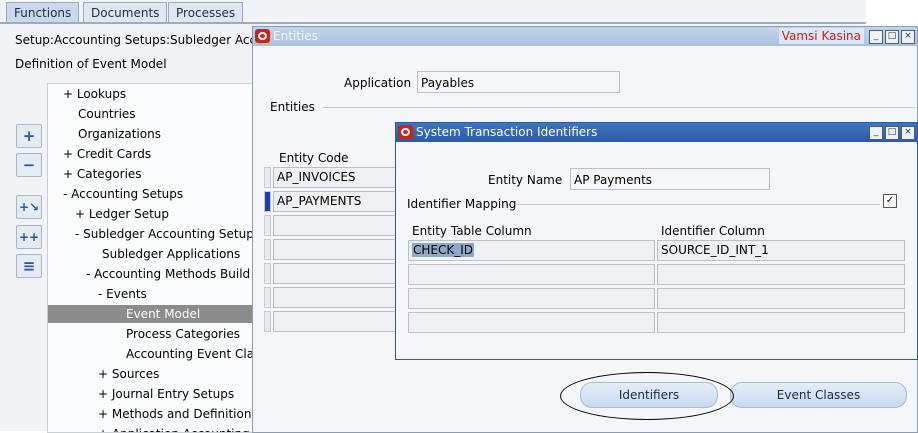 This screenshot has height=433, width=918. What do you see at coordinates (295, 36) in the screenshot?
I see `entities-title: Entities` at bounding box center [295, 36].